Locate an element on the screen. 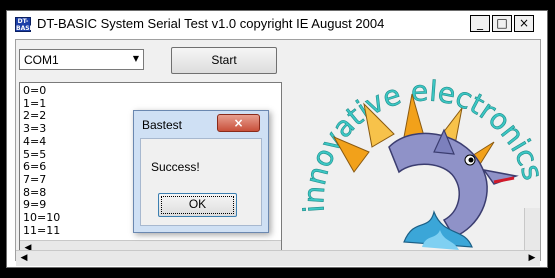  port-select: COM1 ▼ is located at coordinates (81, 59).